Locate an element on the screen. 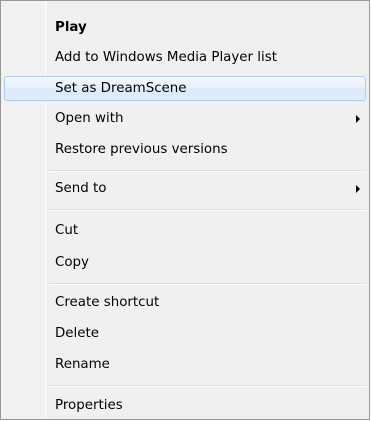 Image resolution: width=371 pixels, height=421 pixels. menu-item-properties: Properties is located at coordinates (185, 405).